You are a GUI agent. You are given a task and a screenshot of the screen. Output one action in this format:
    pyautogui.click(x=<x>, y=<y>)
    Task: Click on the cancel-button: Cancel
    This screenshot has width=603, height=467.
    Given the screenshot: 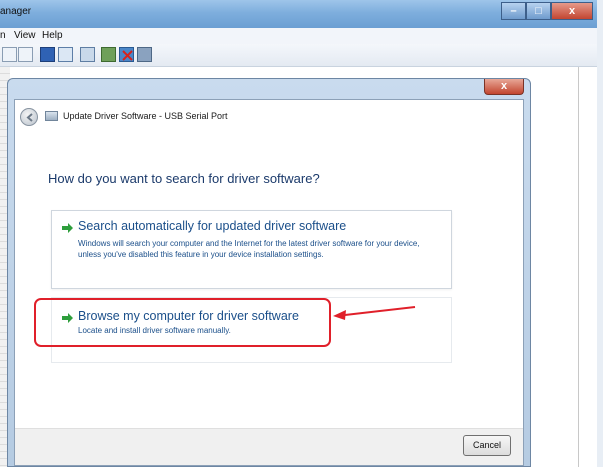 What is the action you would take?
    pyautogui.click(x=487, y=445)
    